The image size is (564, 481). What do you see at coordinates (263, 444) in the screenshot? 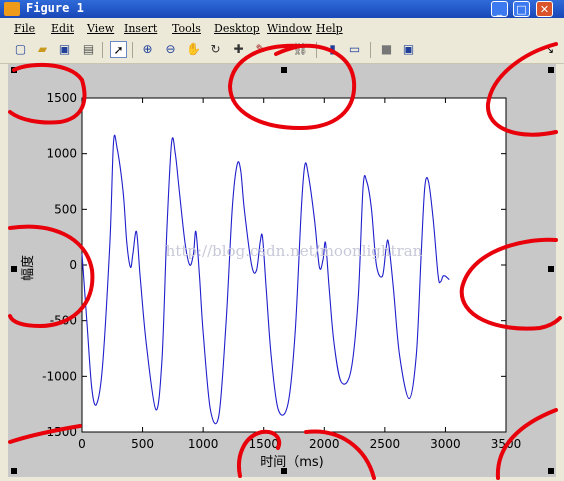
I see `x-tick-label: 1500` at bounding box center [263, 444].